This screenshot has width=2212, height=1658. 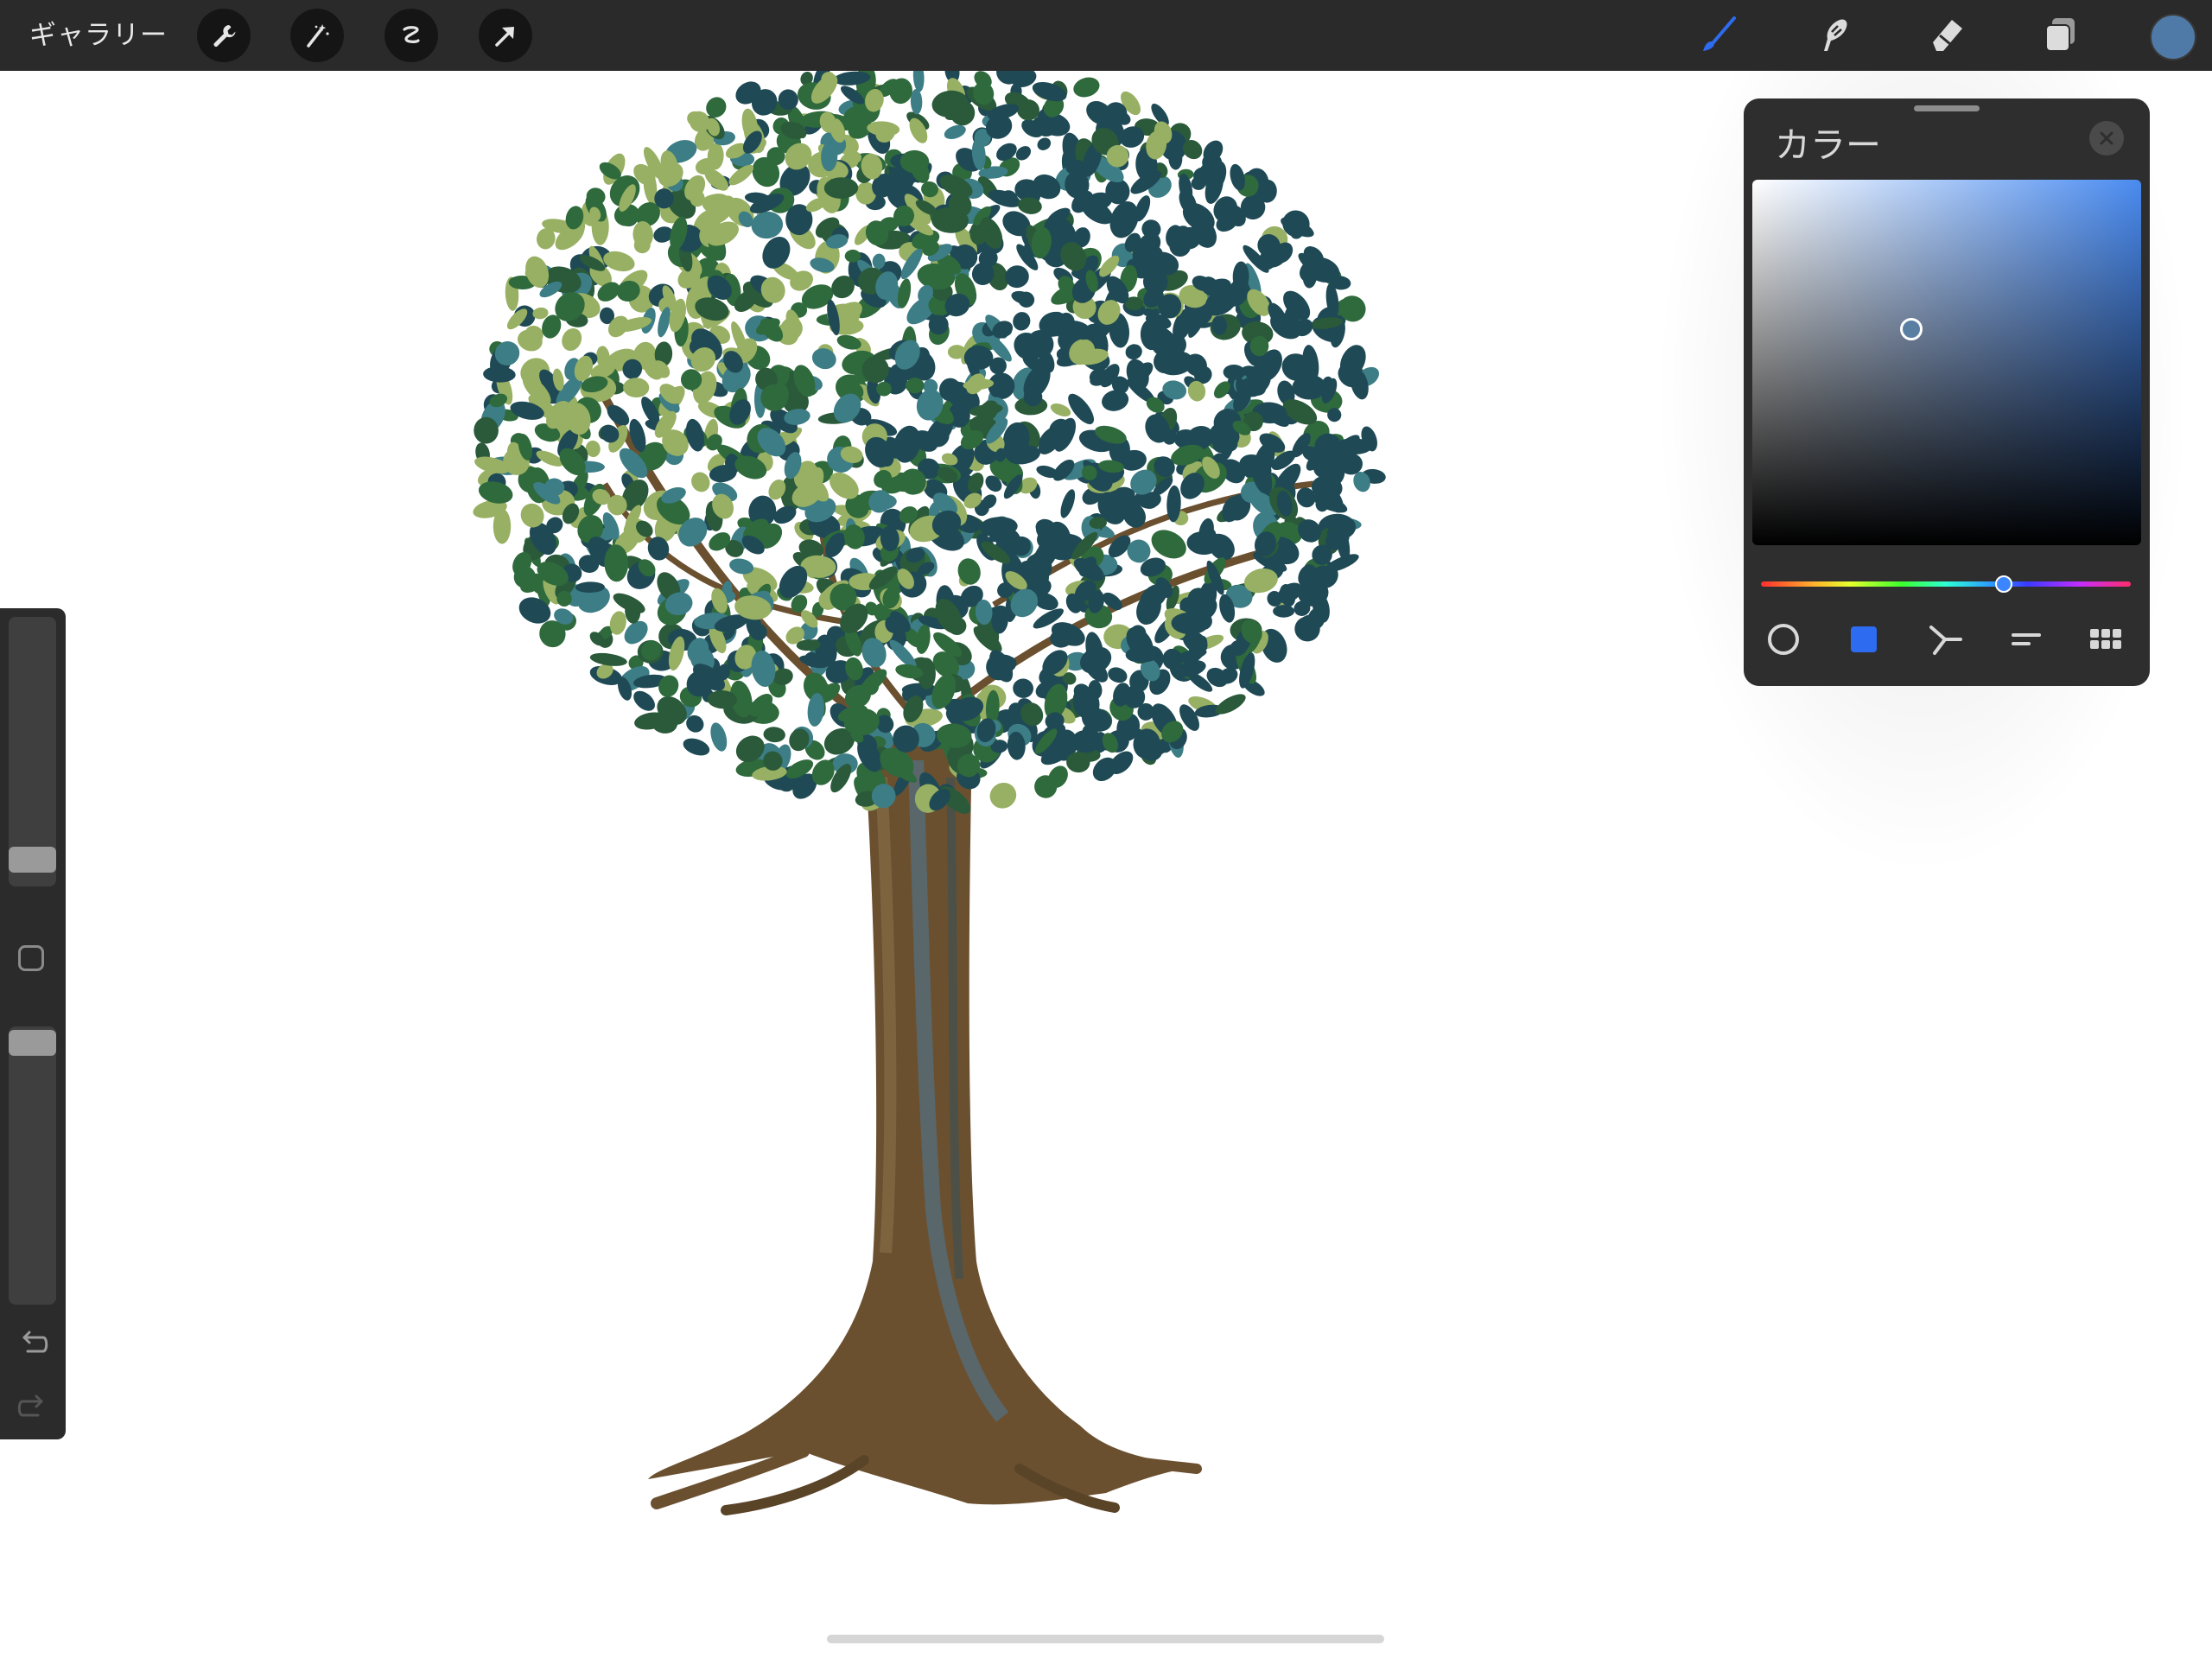 I want to click on harmony-mode-icon, so click(x=1945, y=640).